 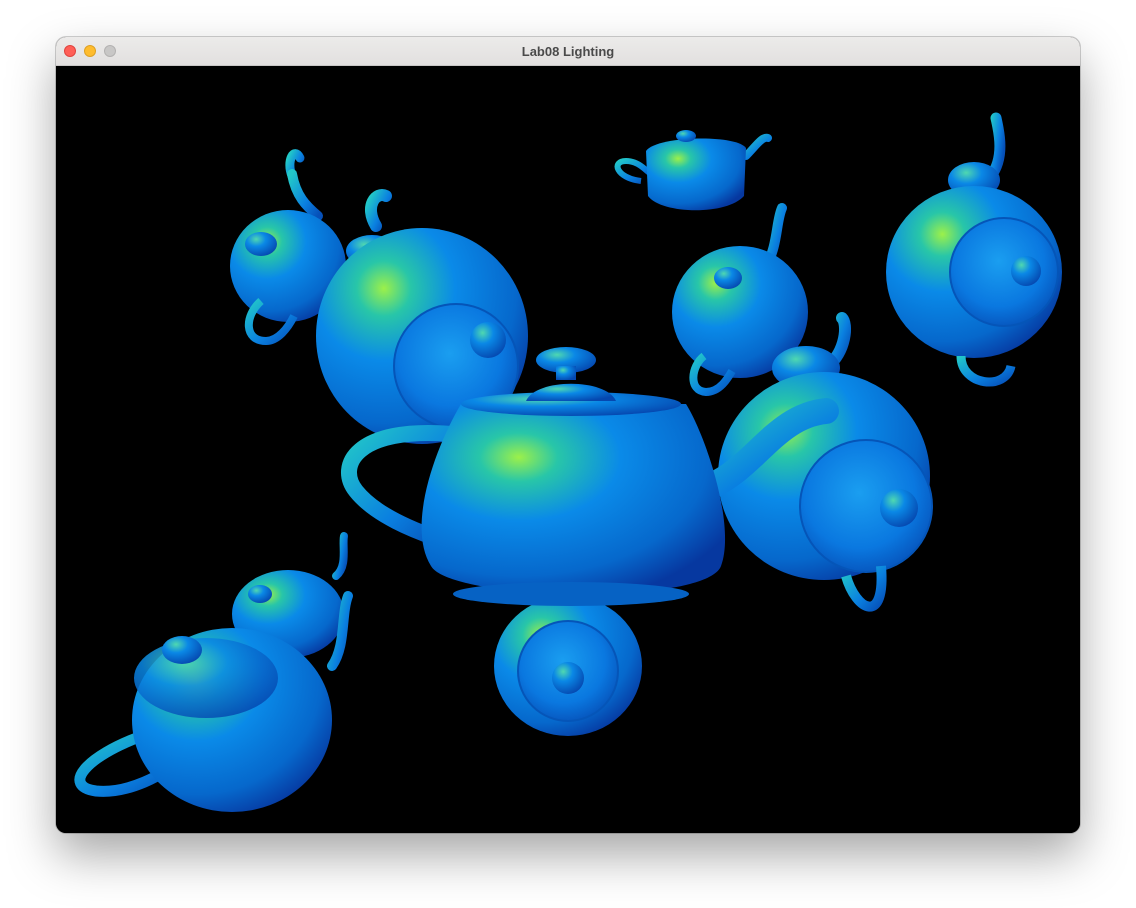 What do you see at coordinates (974, 249) in the screenshot?
I see `teapot-right-top` at bounding box center [974, 249].